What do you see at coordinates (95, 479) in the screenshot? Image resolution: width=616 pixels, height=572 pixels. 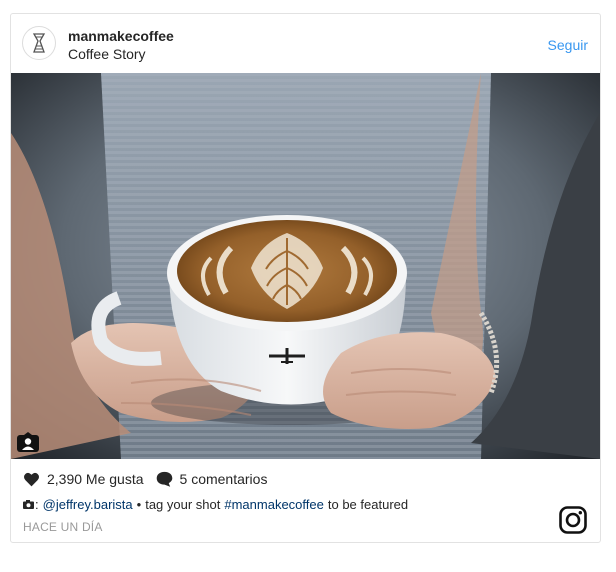 I see `likes-count: 2,390 Me gusta` at bounding box center [95, 479].